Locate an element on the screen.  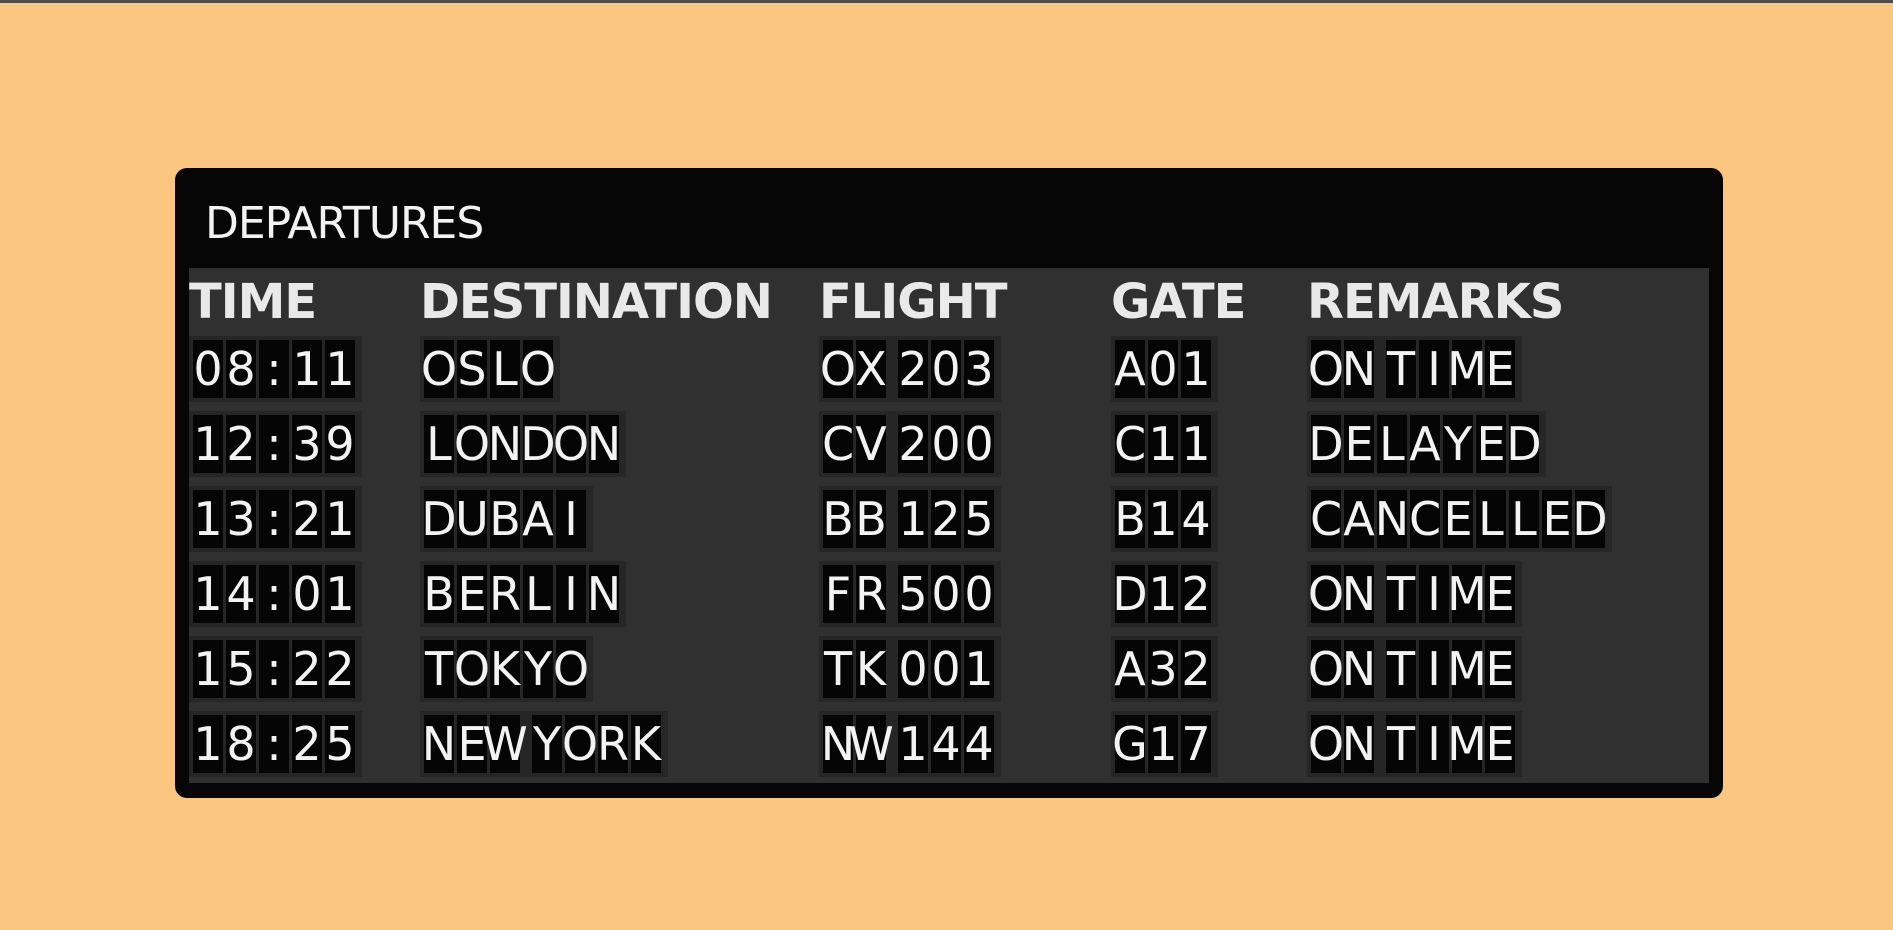
flap-tile: G is located at coordinates (1130, 744).